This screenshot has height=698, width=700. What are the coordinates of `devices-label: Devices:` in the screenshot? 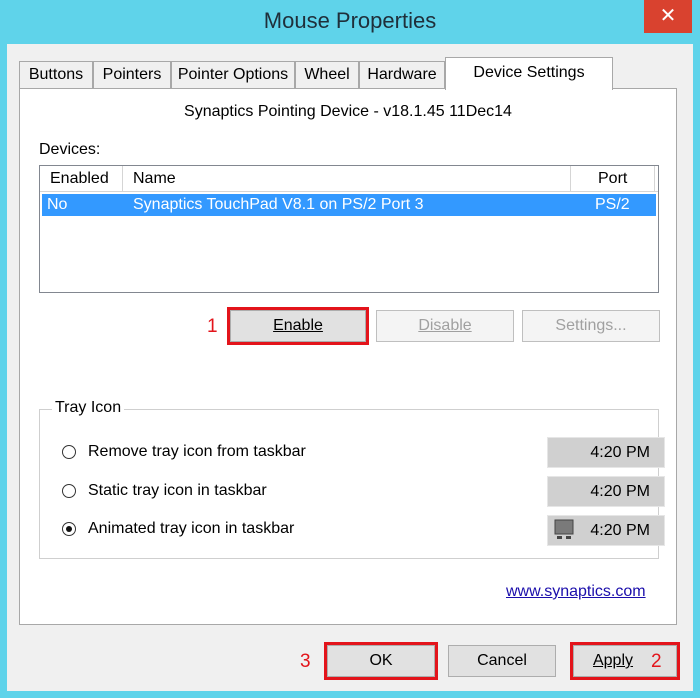 It's located at (70, 149).